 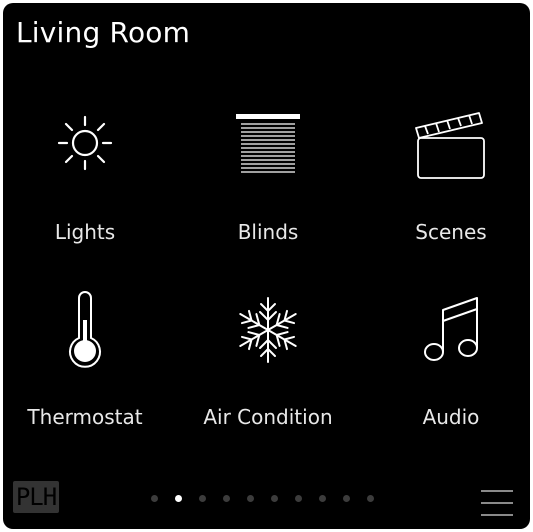 What do you see at coordinates (451, 417) in the screenshot?
I see `tile-audio-label: Audio` at bounding box center [451, 417].